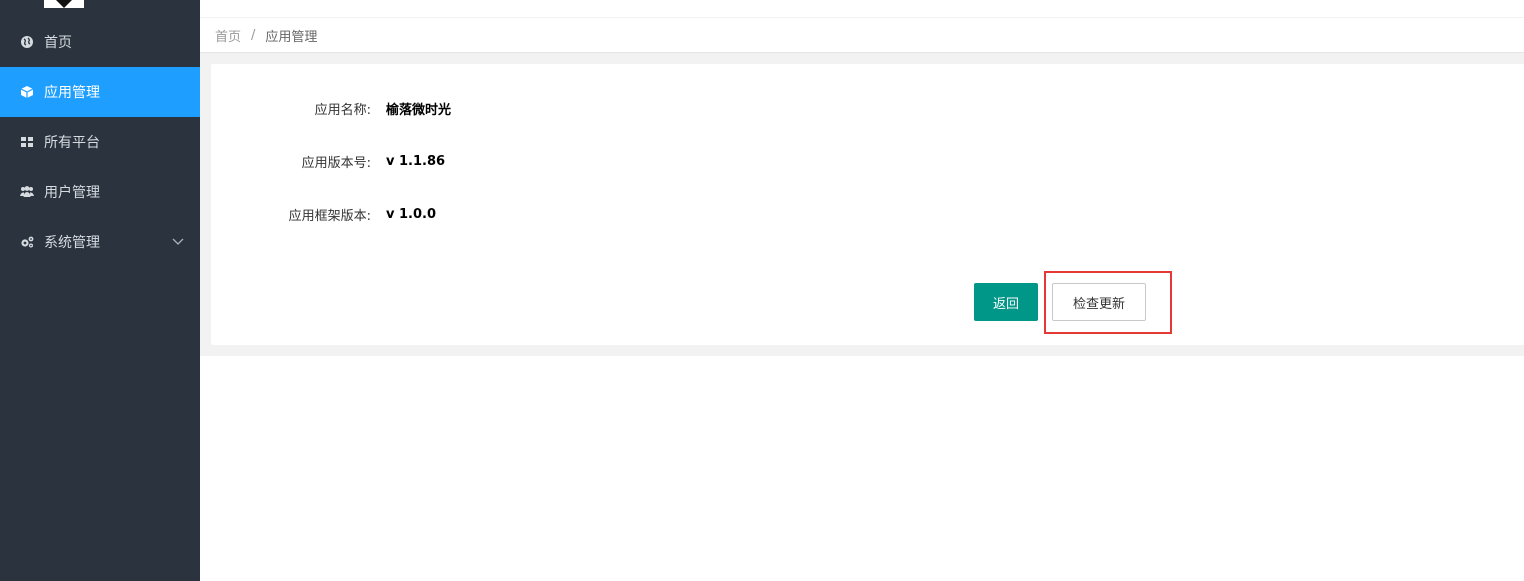 The image size is (1524, 581). Describe the element at coordinates (100, 290) in the screenshot. I see `sidebar: 首页 应用管理 所有平台 用户管理 系统管理` at that location.